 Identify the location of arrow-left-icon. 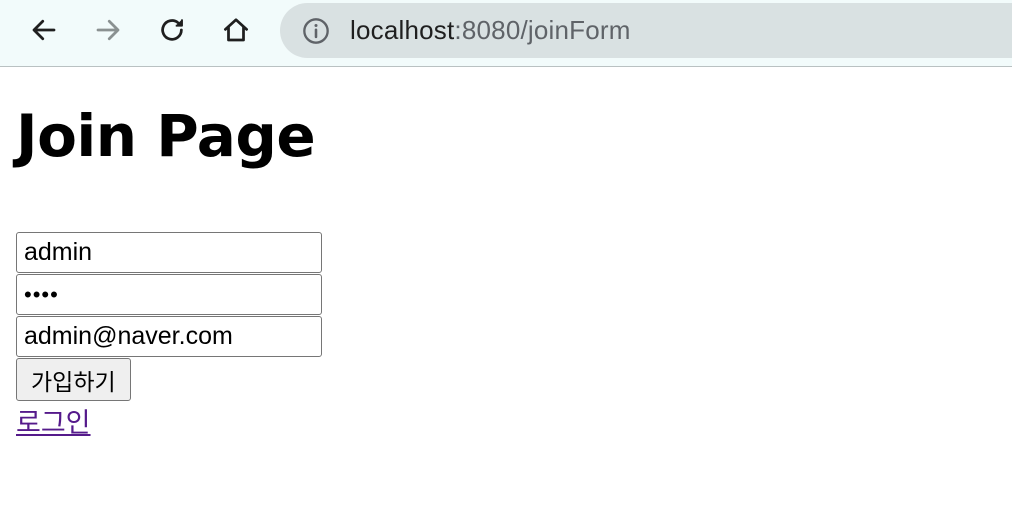
(44, 30).